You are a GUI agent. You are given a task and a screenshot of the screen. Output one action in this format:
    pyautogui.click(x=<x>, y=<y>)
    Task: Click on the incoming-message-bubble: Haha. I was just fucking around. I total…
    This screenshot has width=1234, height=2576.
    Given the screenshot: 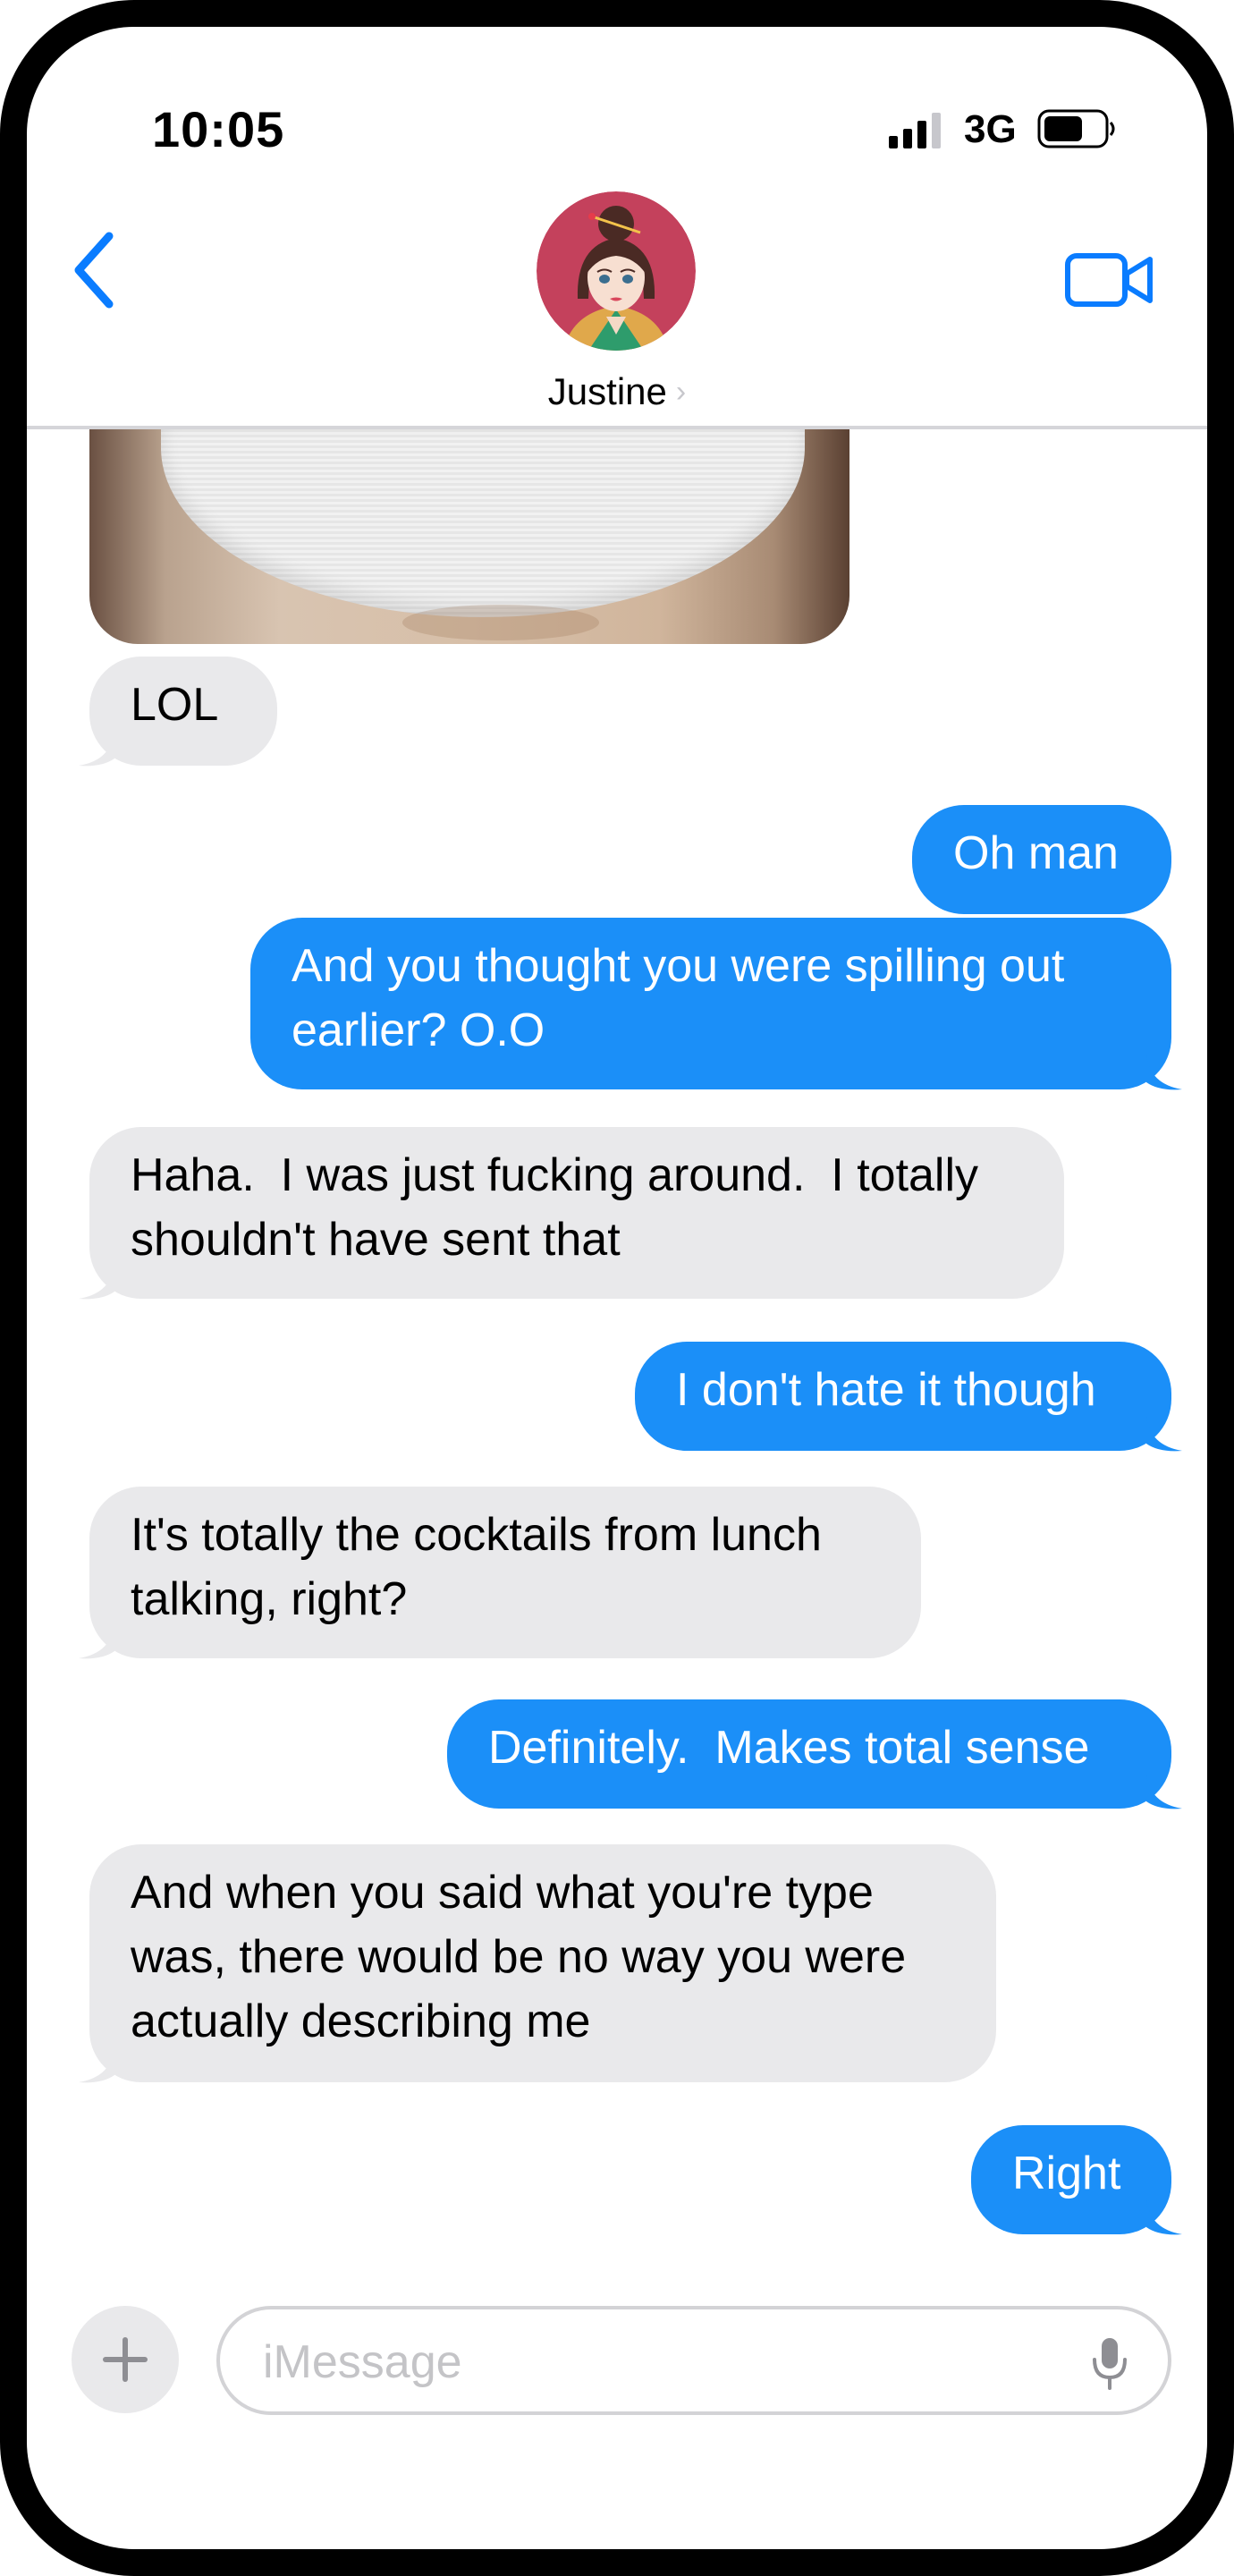 What is the action you would take?
    pyautogui.click(x=576, y=1213)
    